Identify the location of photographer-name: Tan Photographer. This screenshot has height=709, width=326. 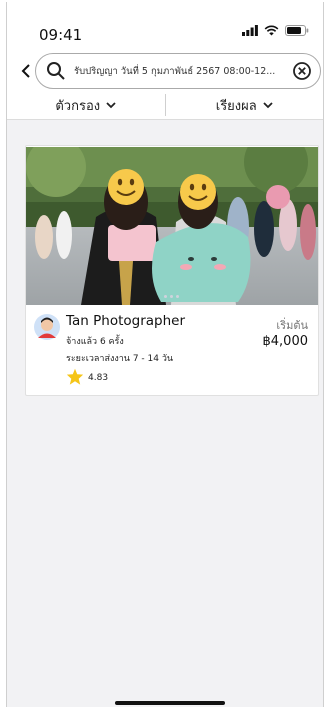
(126, 321).